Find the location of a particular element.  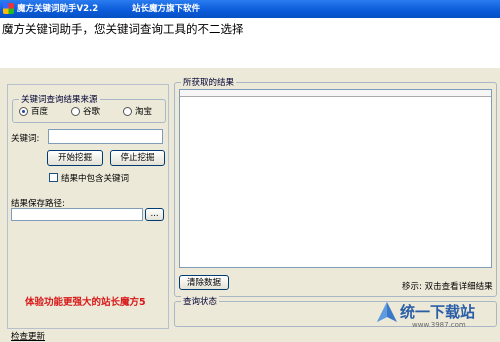

app-icon is located at coordinates (8, 8).